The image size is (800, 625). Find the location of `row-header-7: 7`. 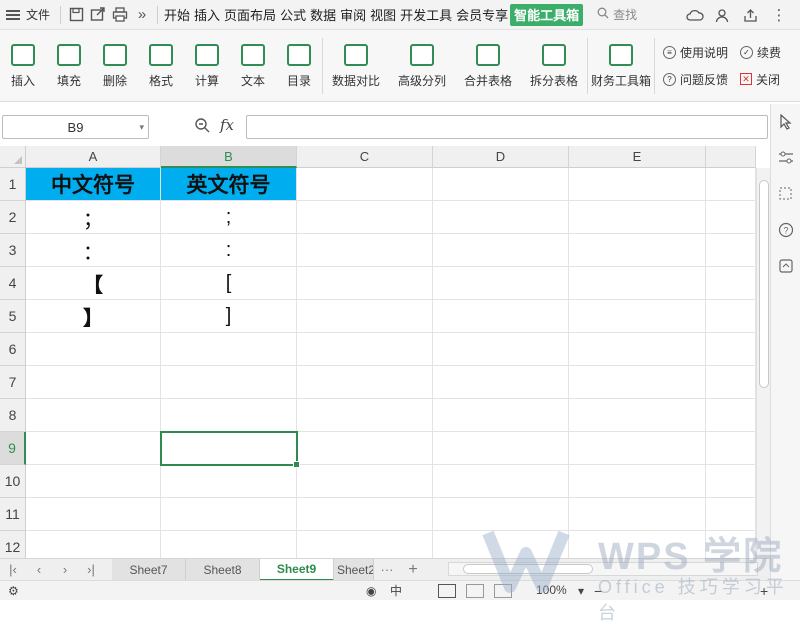

row-header-7: 7 is located at coordinates (13, 382).